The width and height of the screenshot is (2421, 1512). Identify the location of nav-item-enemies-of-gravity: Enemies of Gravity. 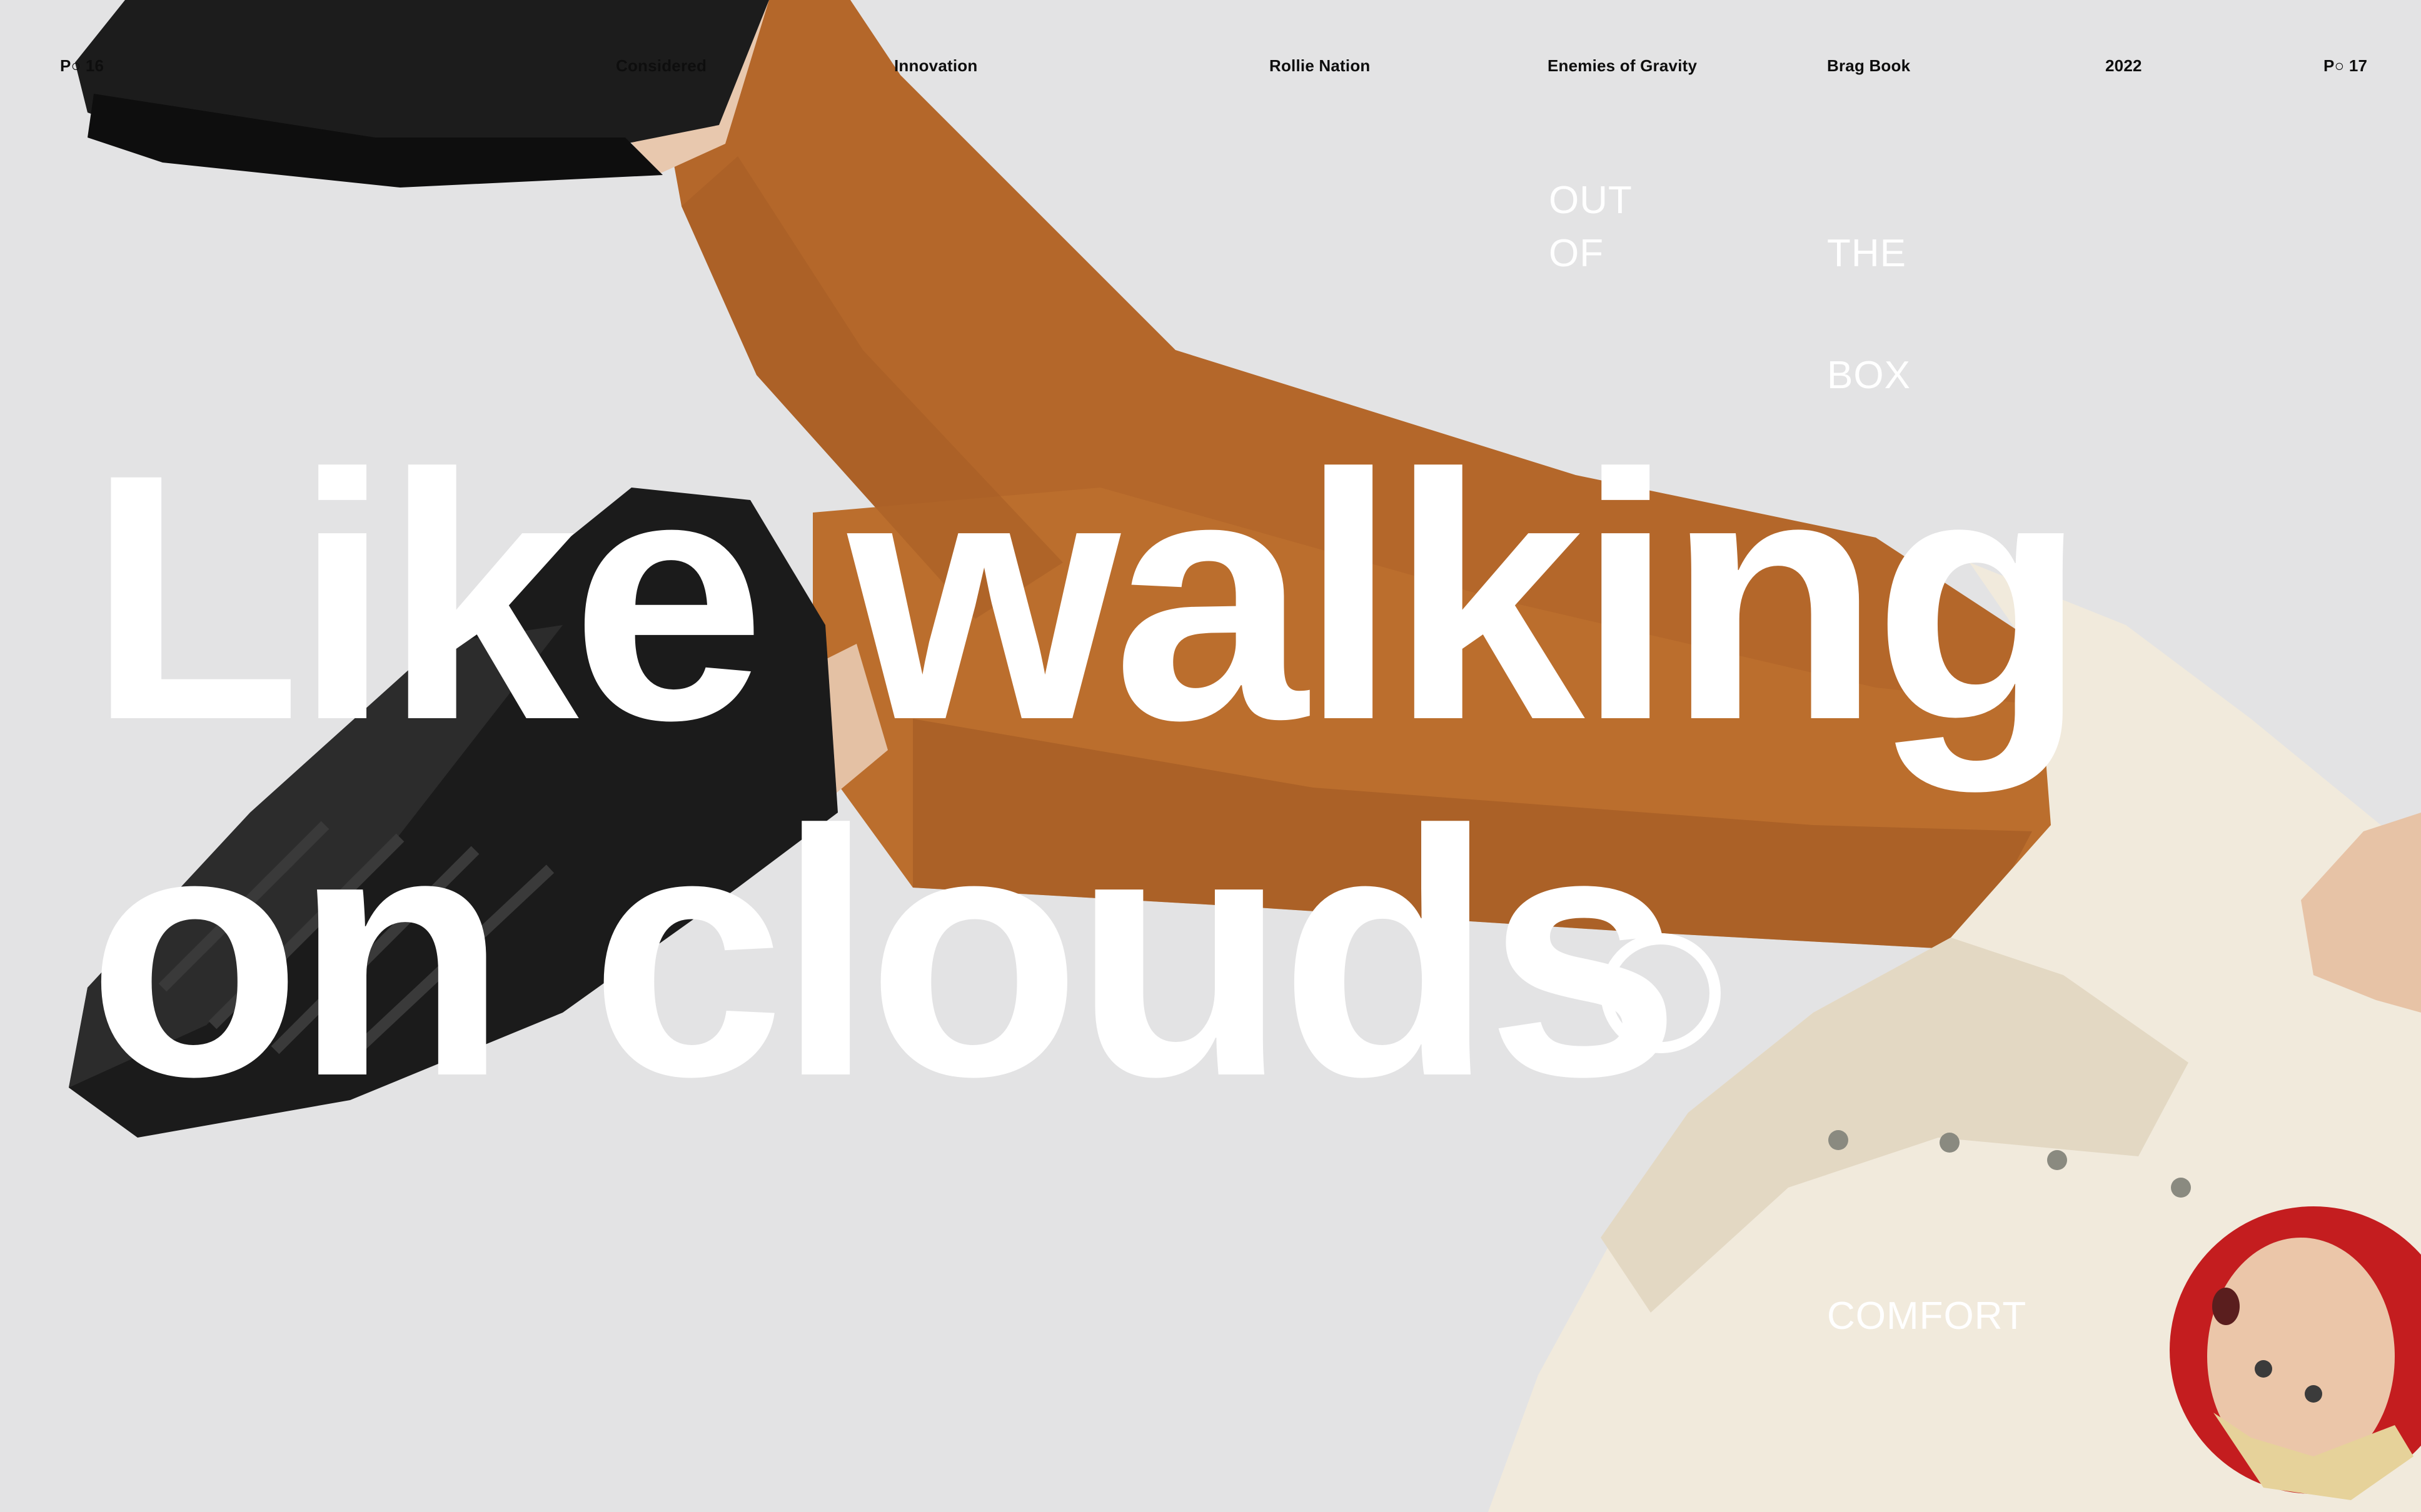
(1623, 66).